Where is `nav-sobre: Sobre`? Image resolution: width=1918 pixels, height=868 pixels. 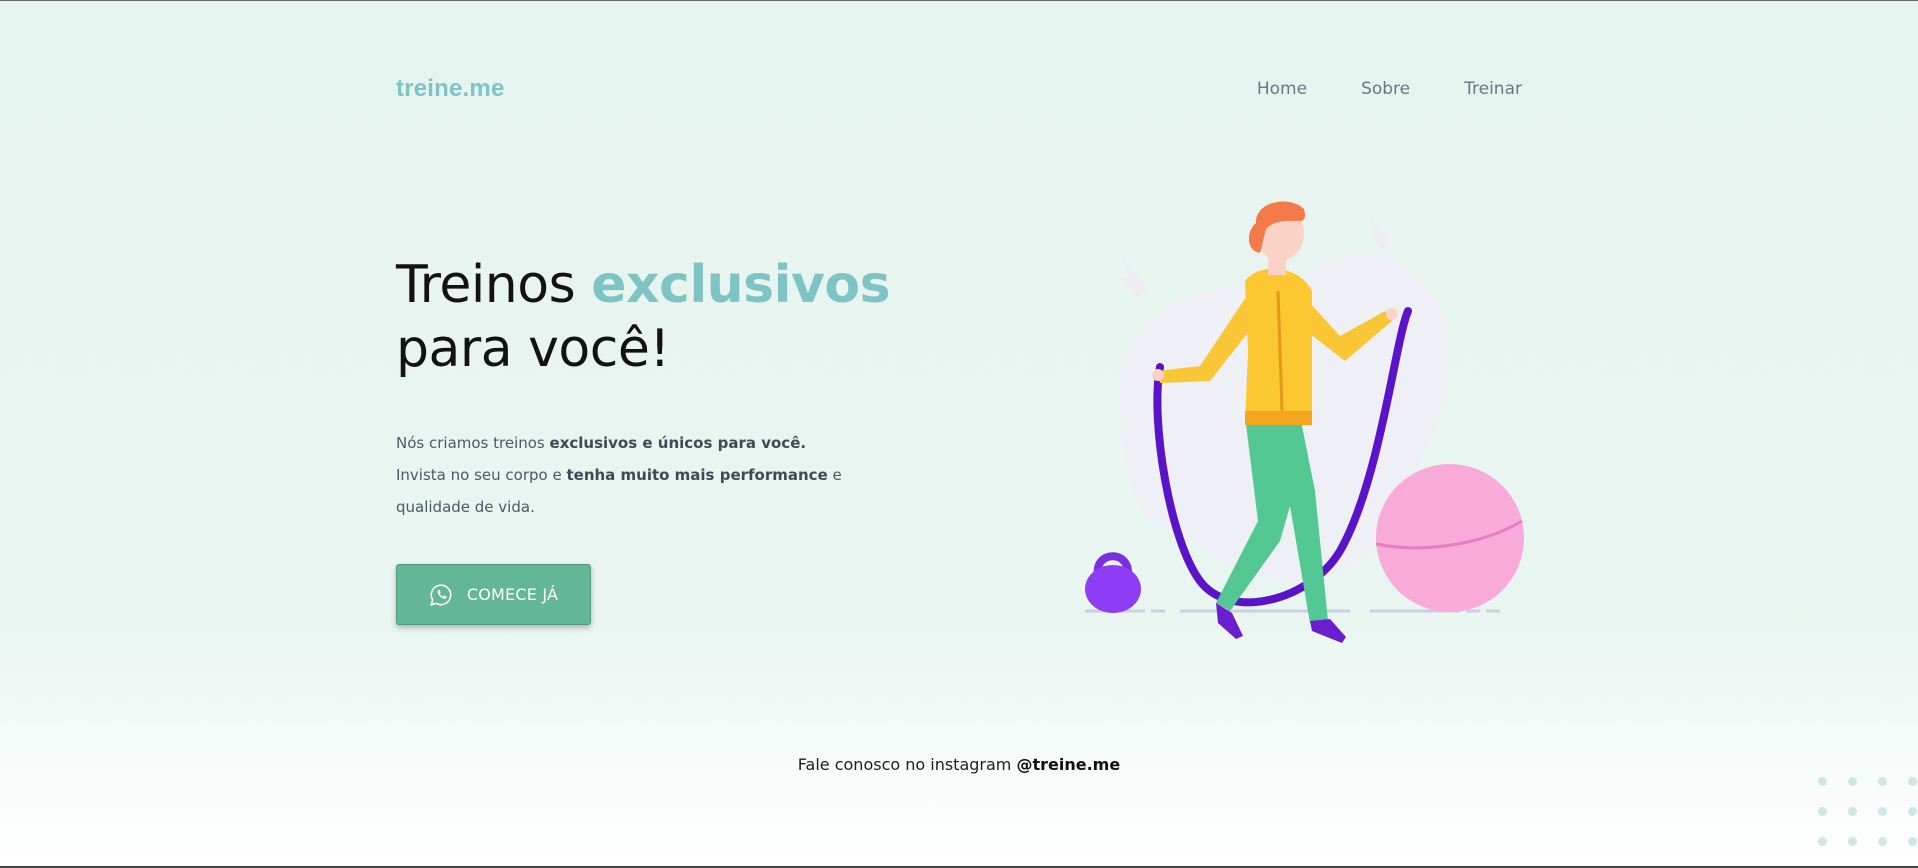
nav-sobre: Sobre is located at coordinates (1385, 89).